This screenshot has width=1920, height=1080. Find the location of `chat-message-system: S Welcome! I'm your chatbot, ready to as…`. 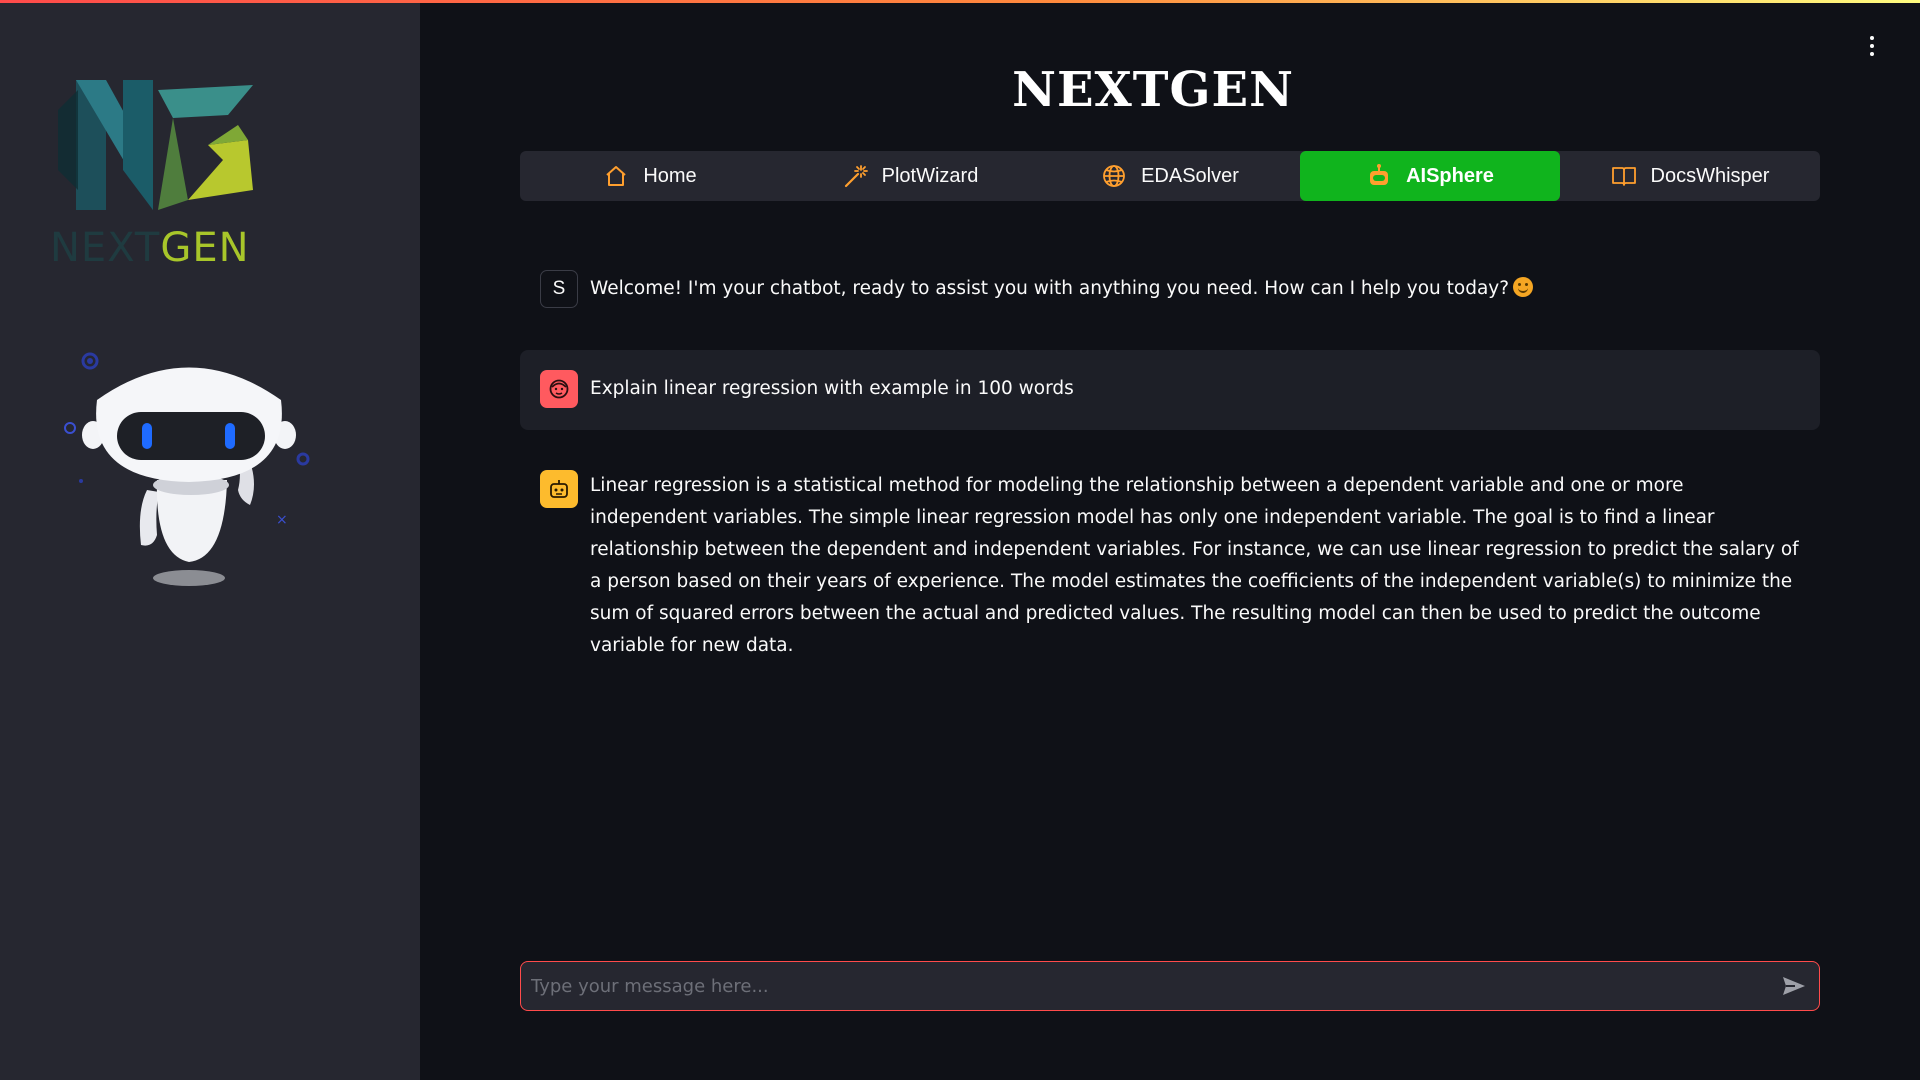

chat-message-system: S Welcome! I'm your chatbot, ready to as… is located at coordinates (1170, 289).